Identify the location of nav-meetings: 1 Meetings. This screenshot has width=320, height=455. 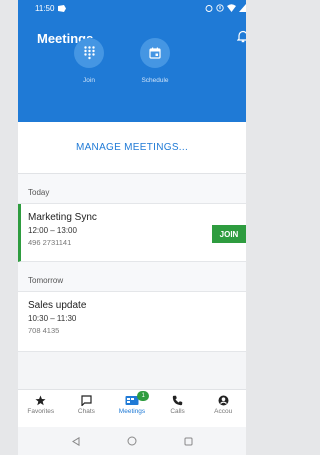
(132, 408).